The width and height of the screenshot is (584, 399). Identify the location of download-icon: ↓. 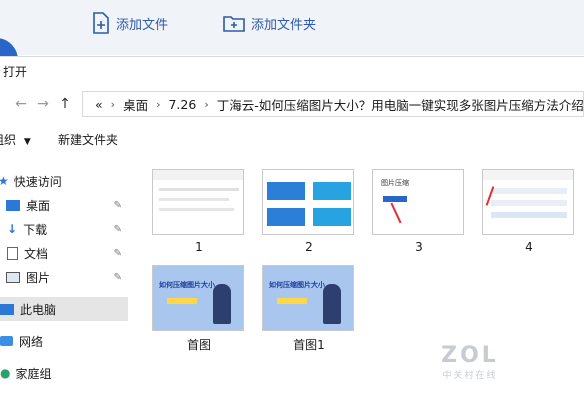
(12, 229).